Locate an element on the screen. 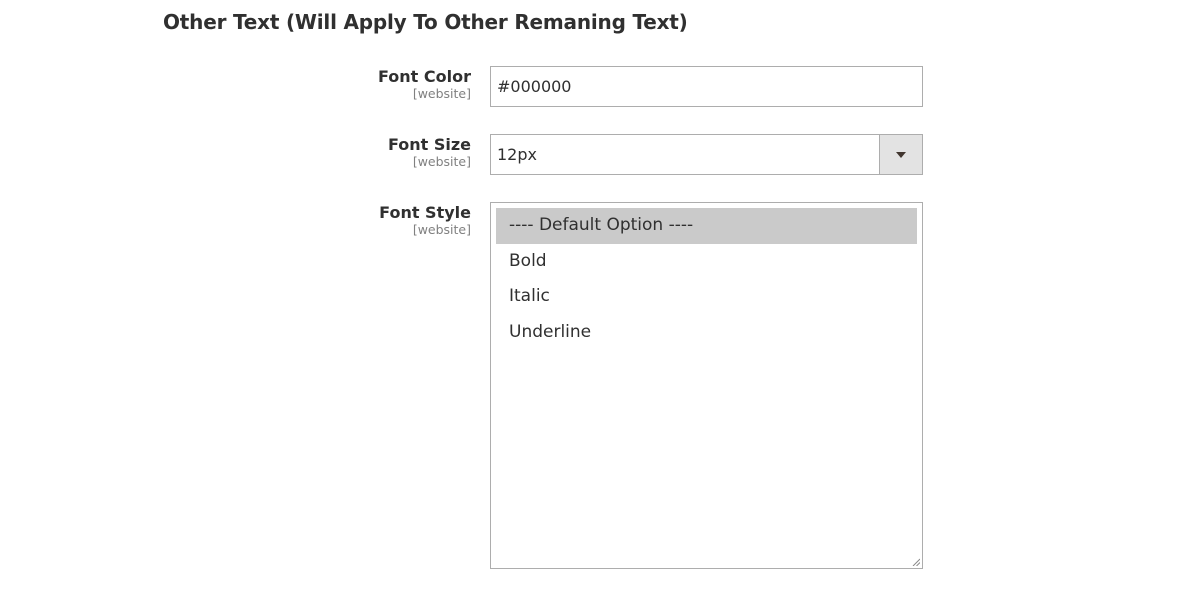  font-color-label: Font Color is located at coordinates (424, 76).